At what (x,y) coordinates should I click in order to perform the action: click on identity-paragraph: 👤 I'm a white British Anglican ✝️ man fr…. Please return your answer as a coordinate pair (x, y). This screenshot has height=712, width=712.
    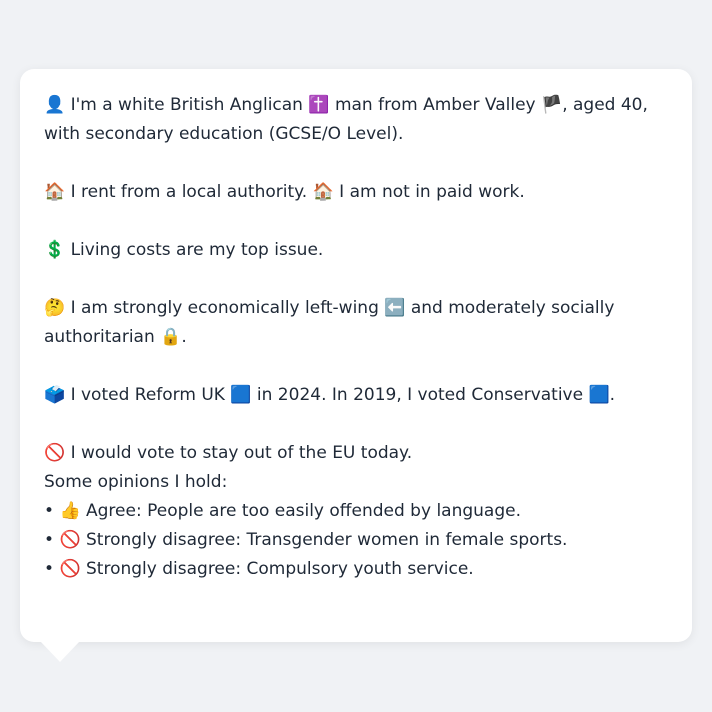
    Looking at the image, I should click on (356, 120).